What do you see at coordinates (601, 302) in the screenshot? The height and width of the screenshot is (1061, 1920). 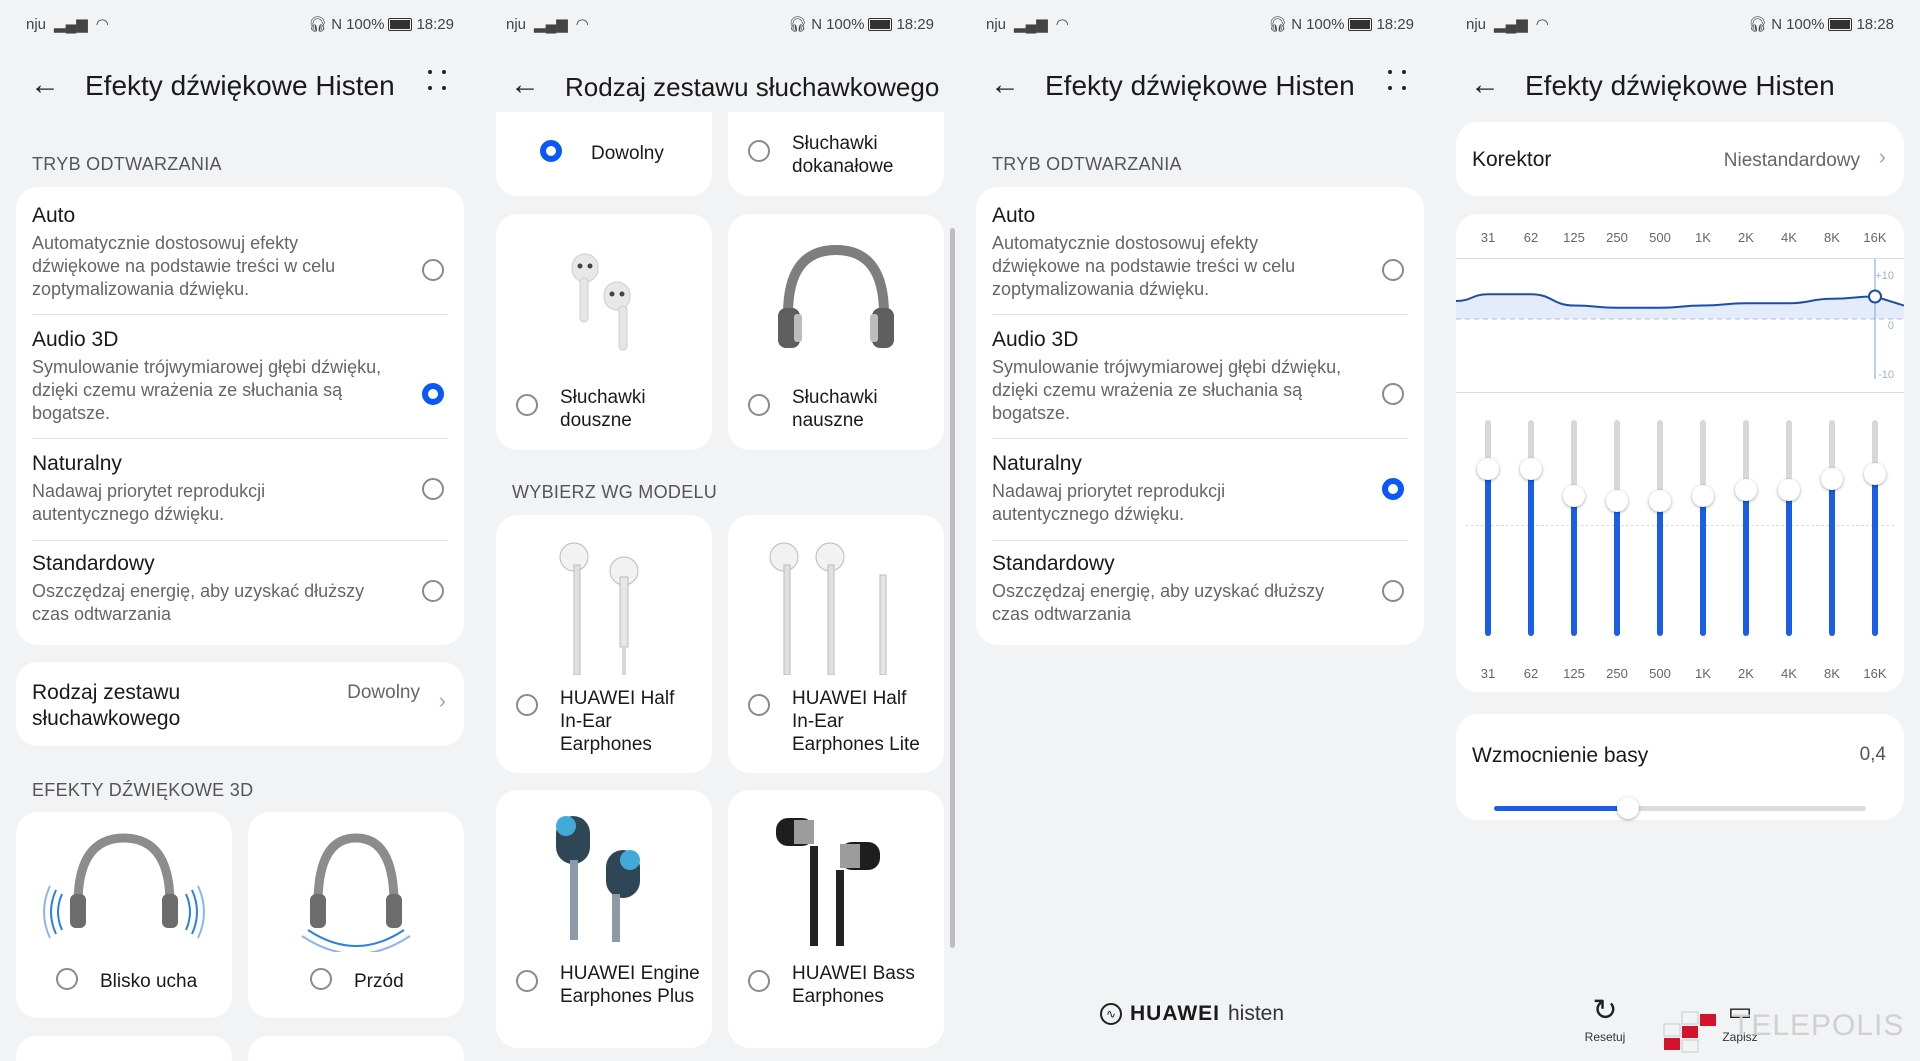 I see `earbuds-icon` at bounding box center [601, 302].